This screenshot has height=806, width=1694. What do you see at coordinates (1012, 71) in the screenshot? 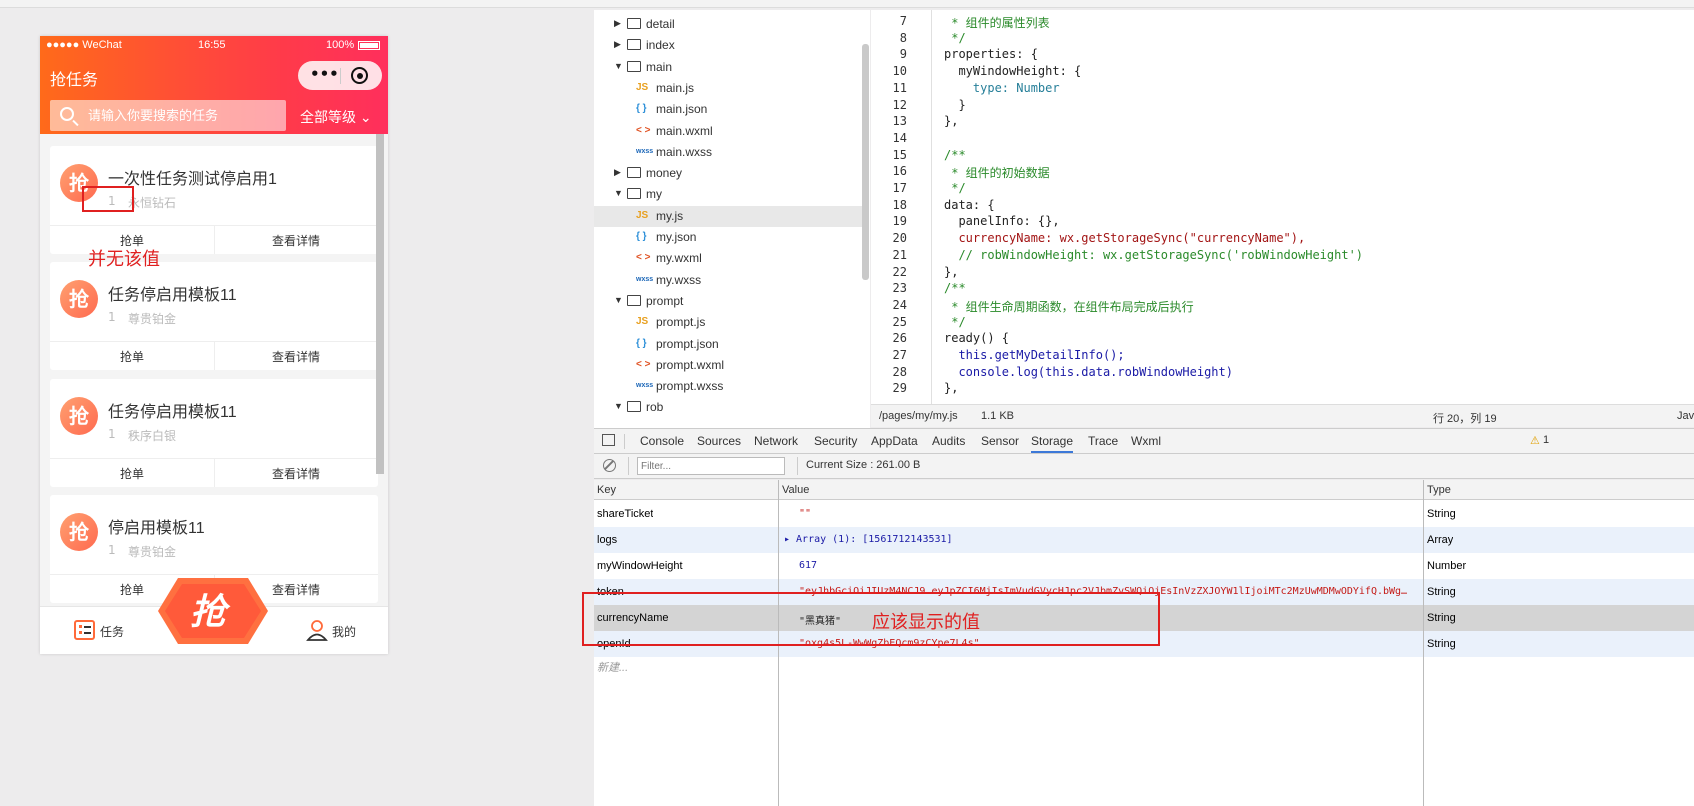
I see `code-line: myWindowHeight: {` at bounding box center [1012, 71].